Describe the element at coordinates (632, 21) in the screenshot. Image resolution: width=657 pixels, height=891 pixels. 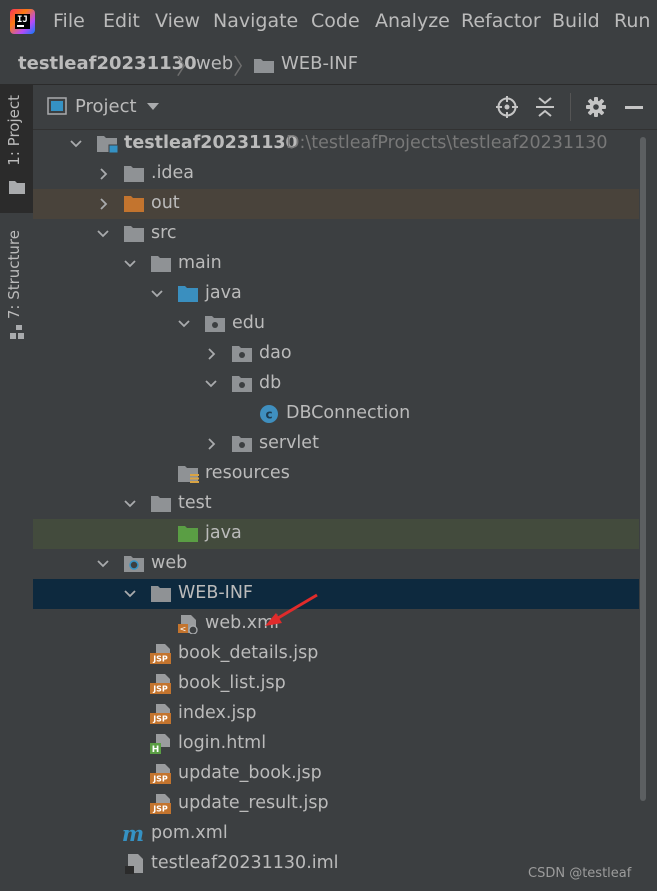
I see `menu-run: Run` at that location.